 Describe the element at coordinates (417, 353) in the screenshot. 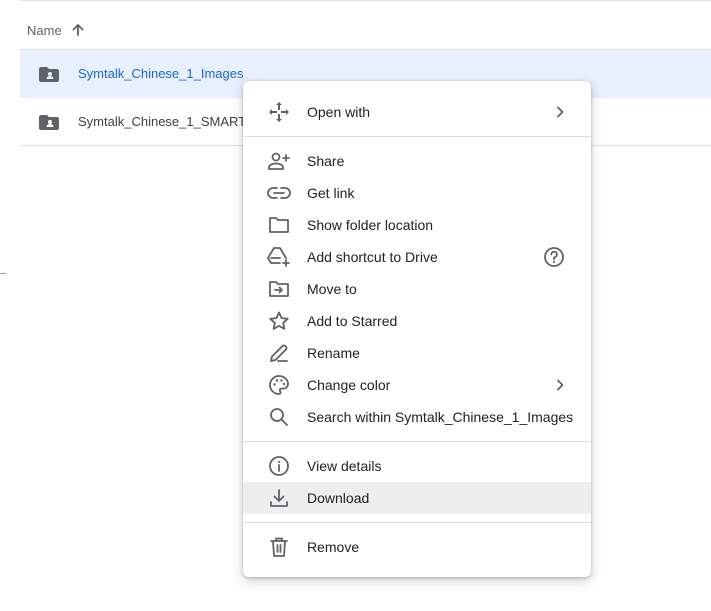

I see `menu-item-rename: Rename` at that location.